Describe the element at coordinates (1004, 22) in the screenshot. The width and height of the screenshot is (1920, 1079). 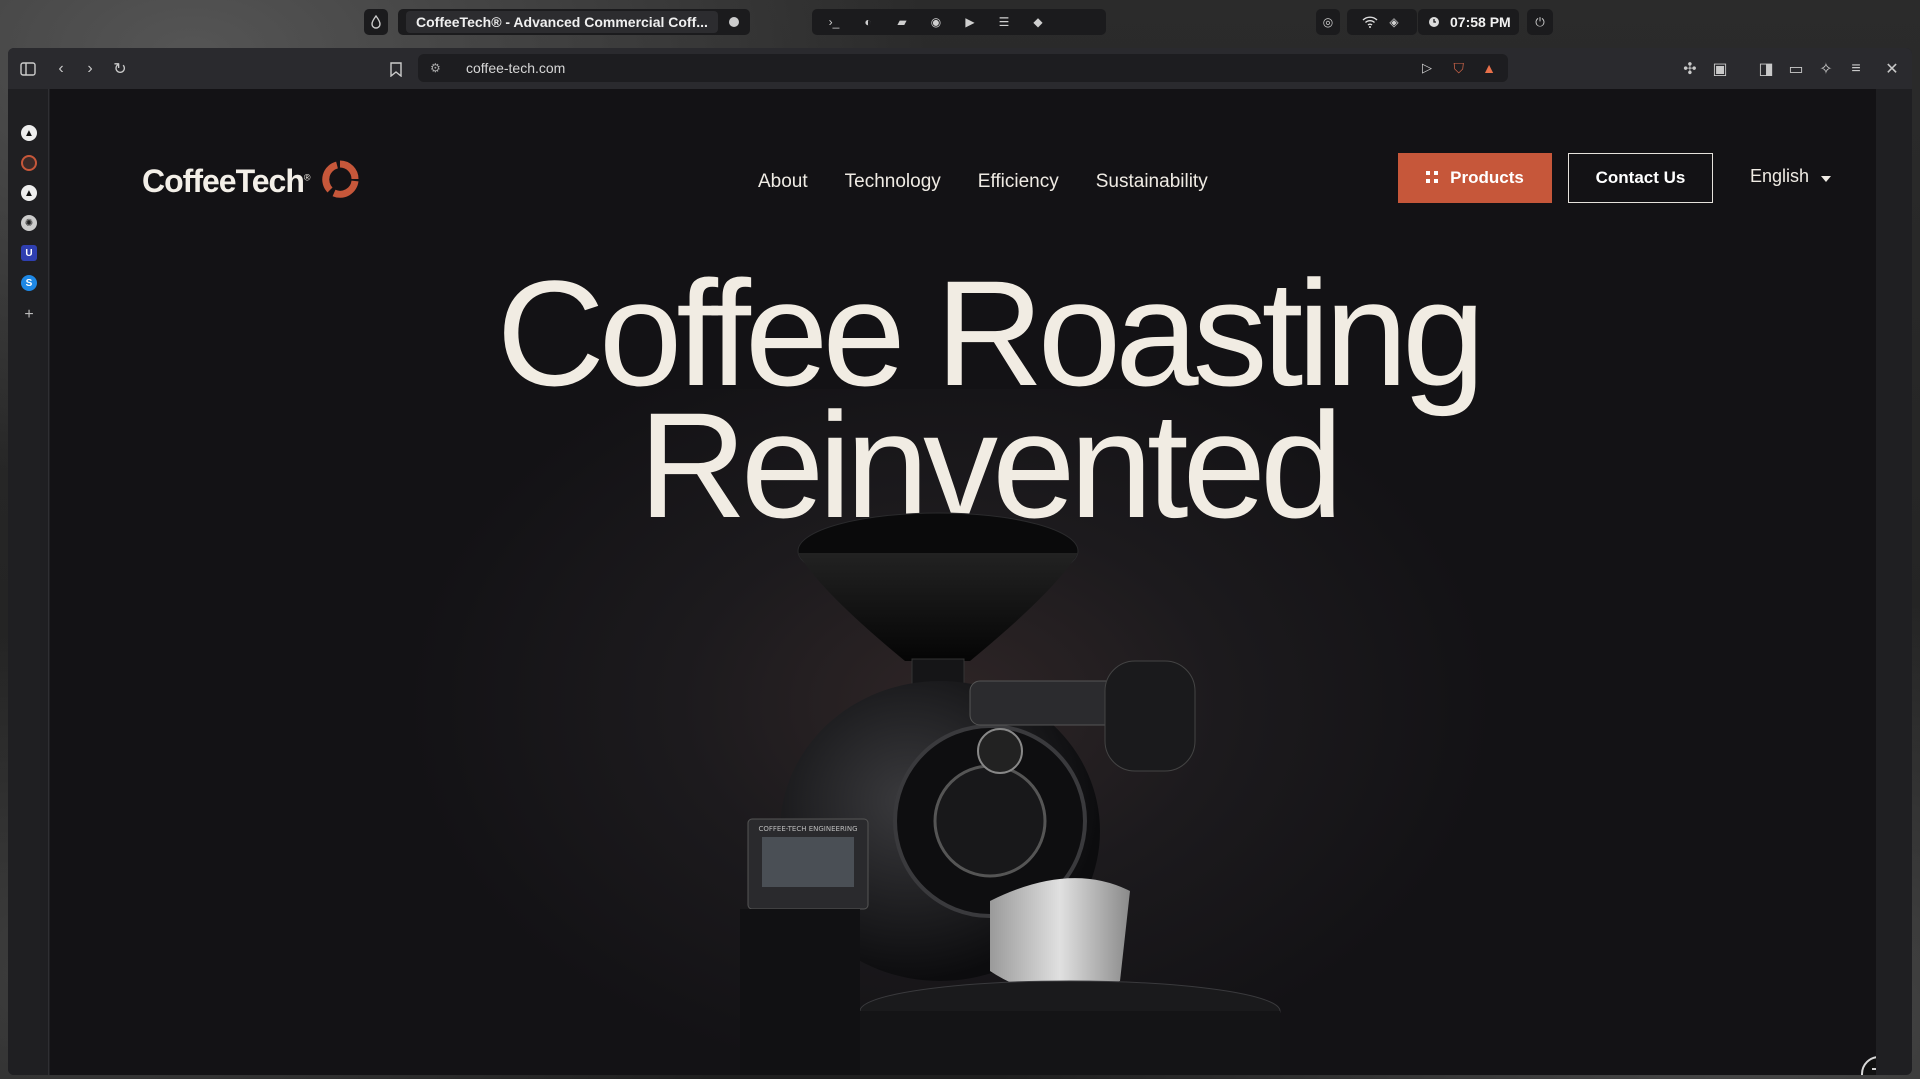
I see `server-icon: ☰` at that location.